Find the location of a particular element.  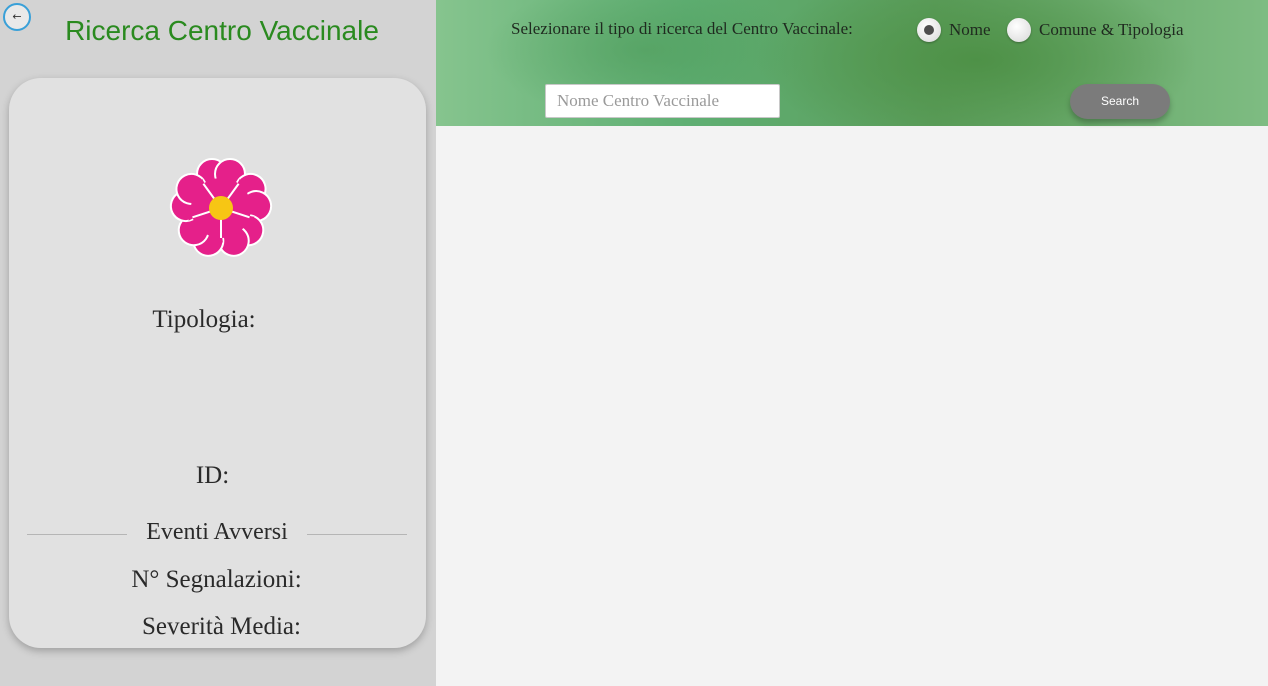

segnalazioni-label: N° Segnalazioni: is located at coordinates (216, 579).